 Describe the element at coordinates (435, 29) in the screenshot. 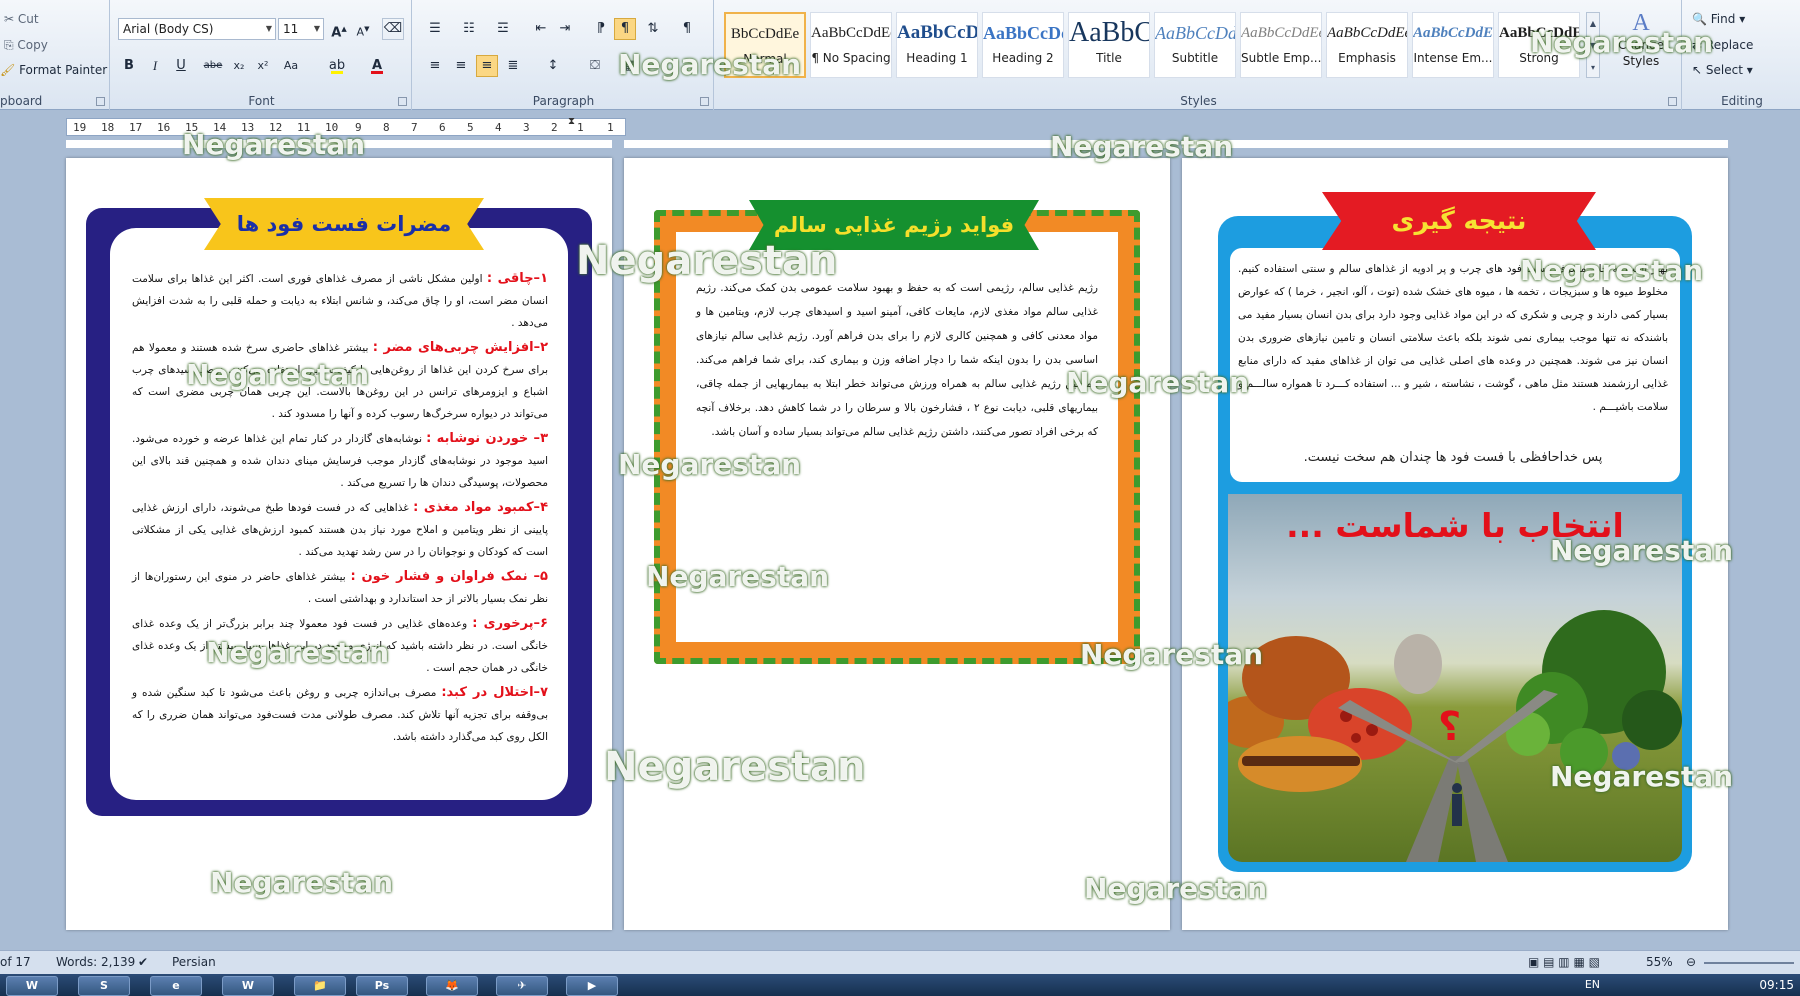

I see `bullets-button: ☰` at that location.